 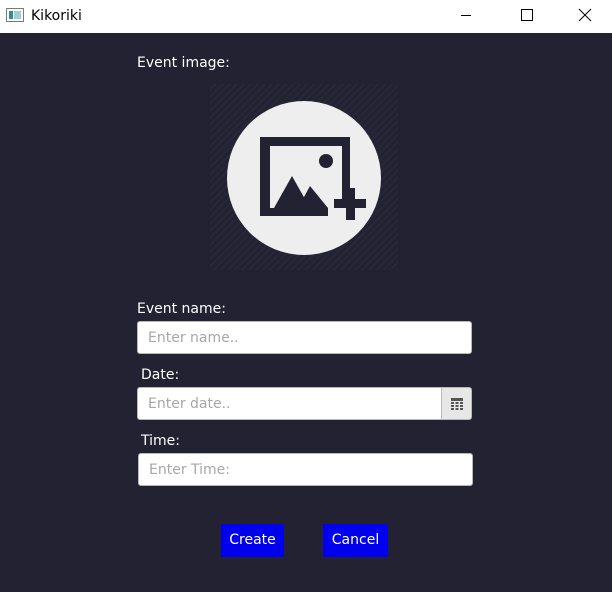 I want to click on add-image-icon, so click(x=304, y=178).